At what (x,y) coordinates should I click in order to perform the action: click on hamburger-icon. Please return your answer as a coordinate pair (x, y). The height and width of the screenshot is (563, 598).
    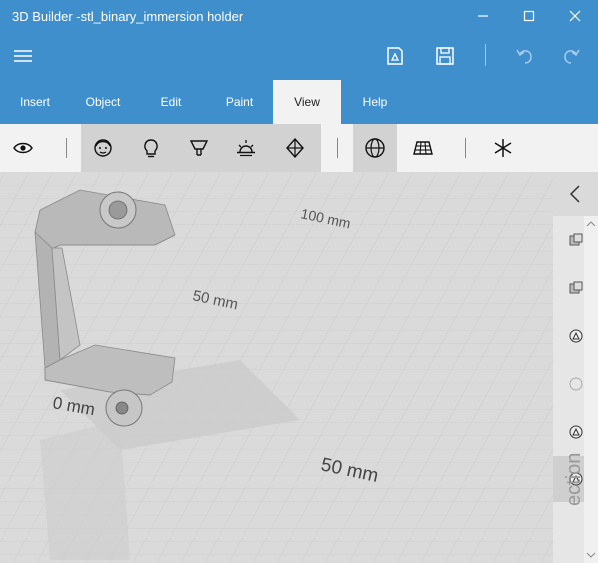
    Looking at the image, I should click on (23, 56).